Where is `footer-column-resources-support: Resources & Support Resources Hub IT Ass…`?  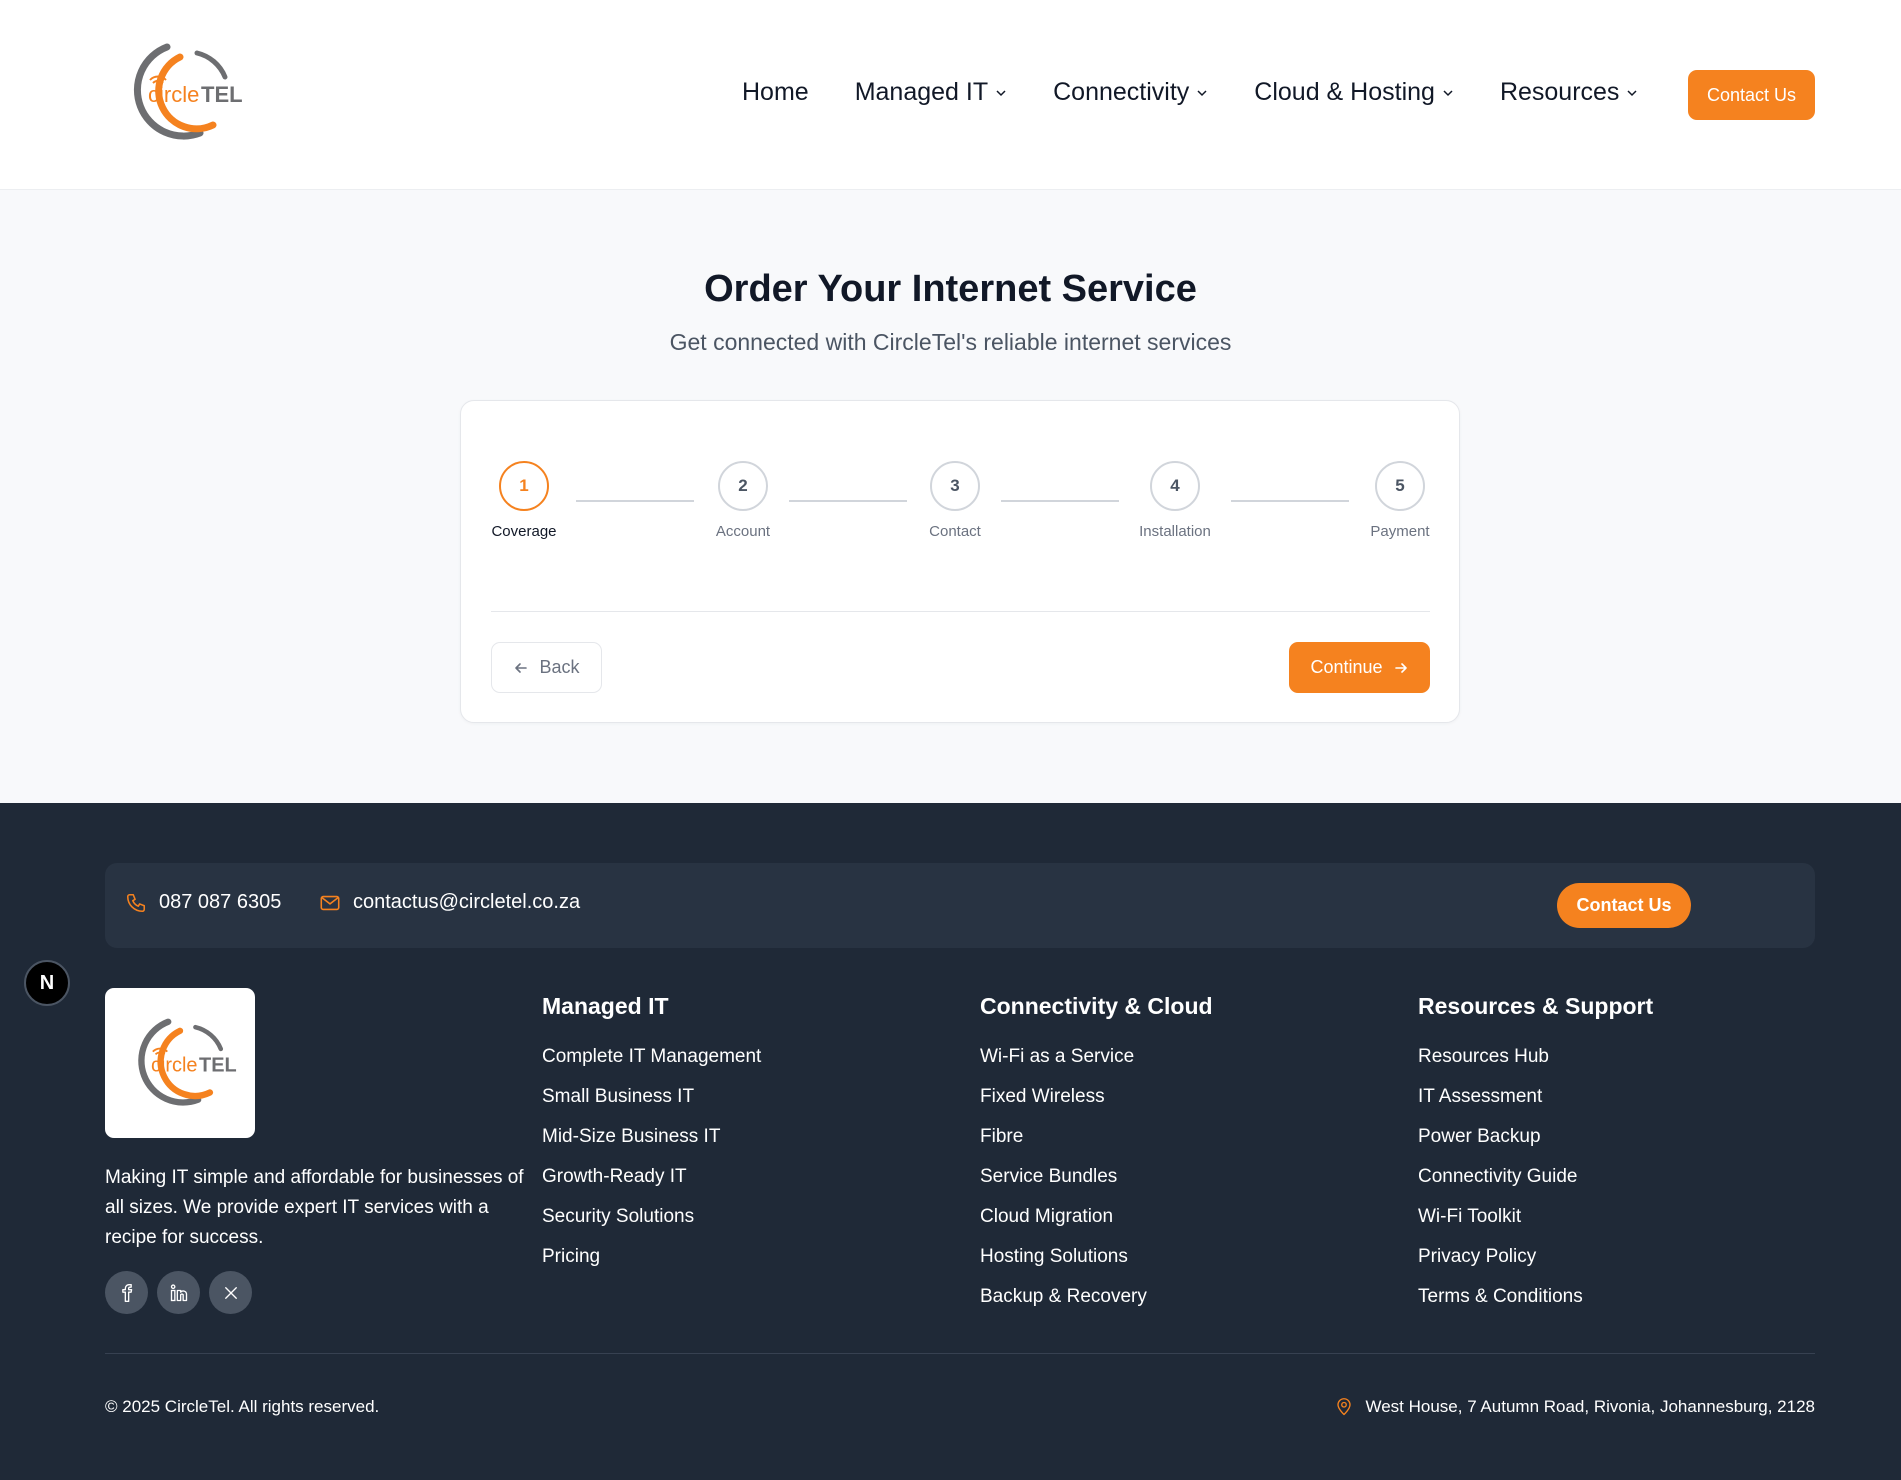
footer-column-resources-support: Resources & Support Resources Hub IT Ass… is located at coordinates (1535, 1155).